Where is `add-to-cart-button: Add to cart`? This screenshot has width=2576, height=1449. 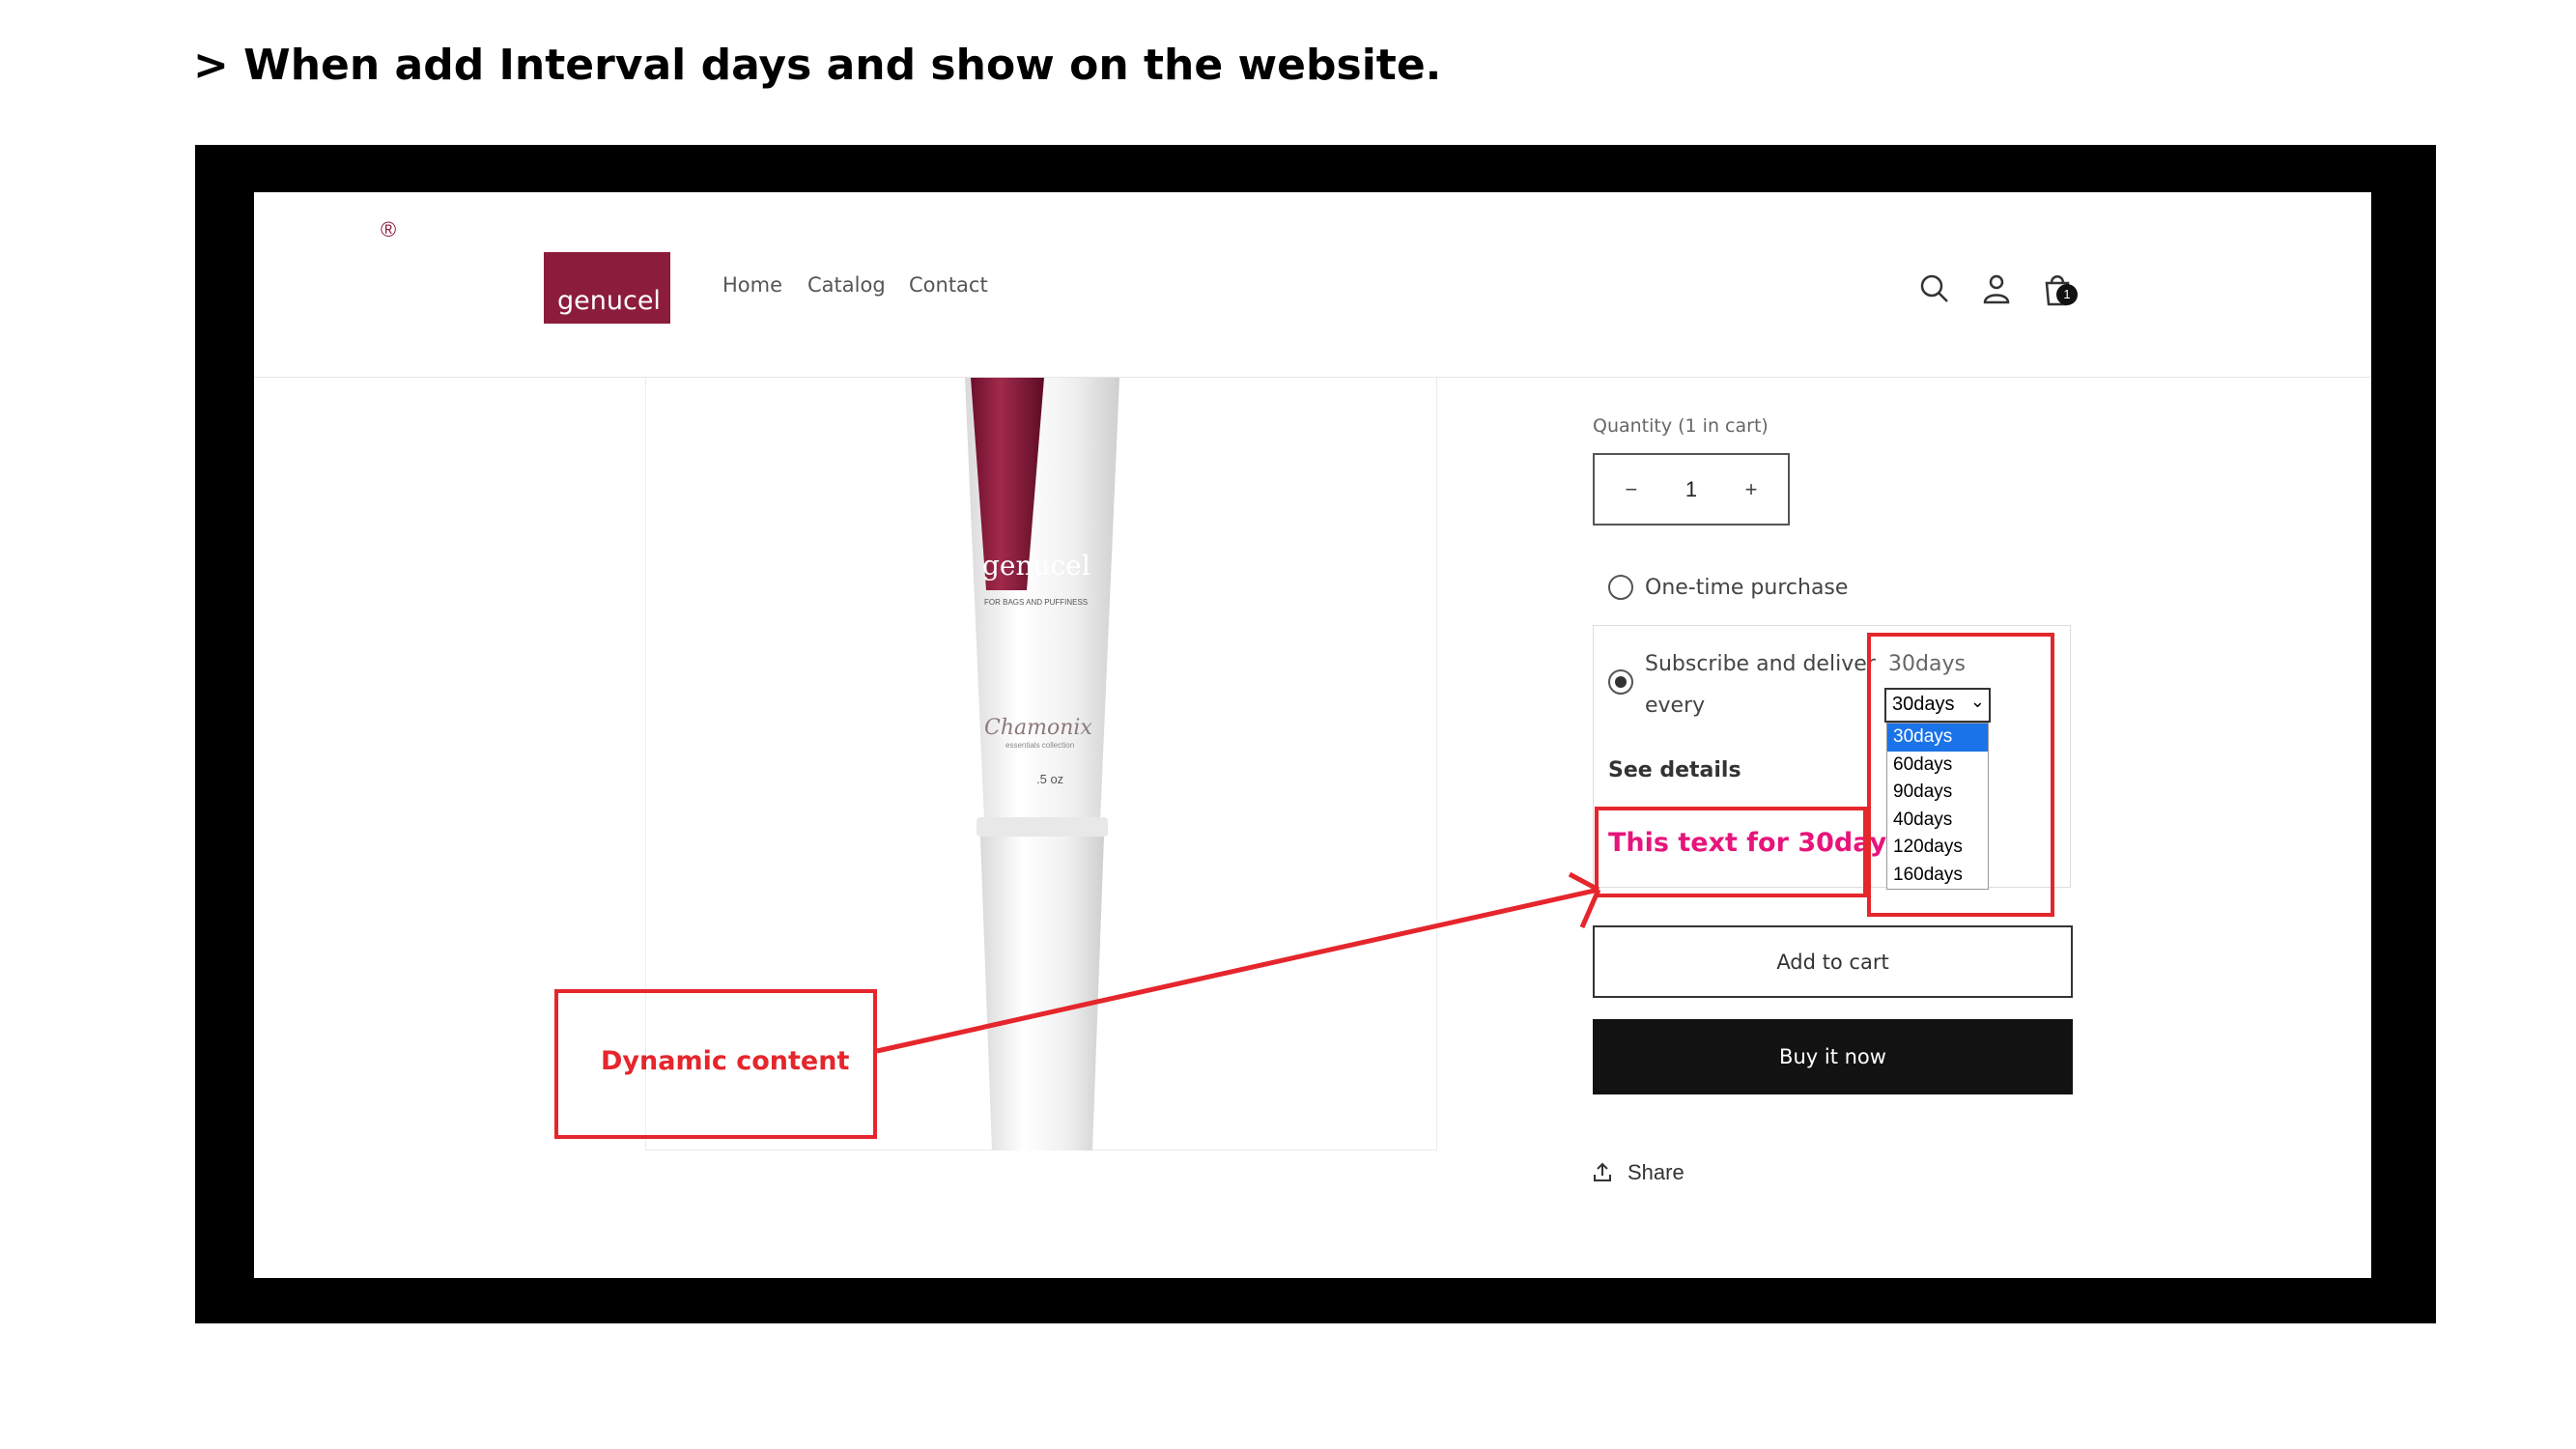
add-to-cart-button: Add to cart is located at coordinates (1833, 961).